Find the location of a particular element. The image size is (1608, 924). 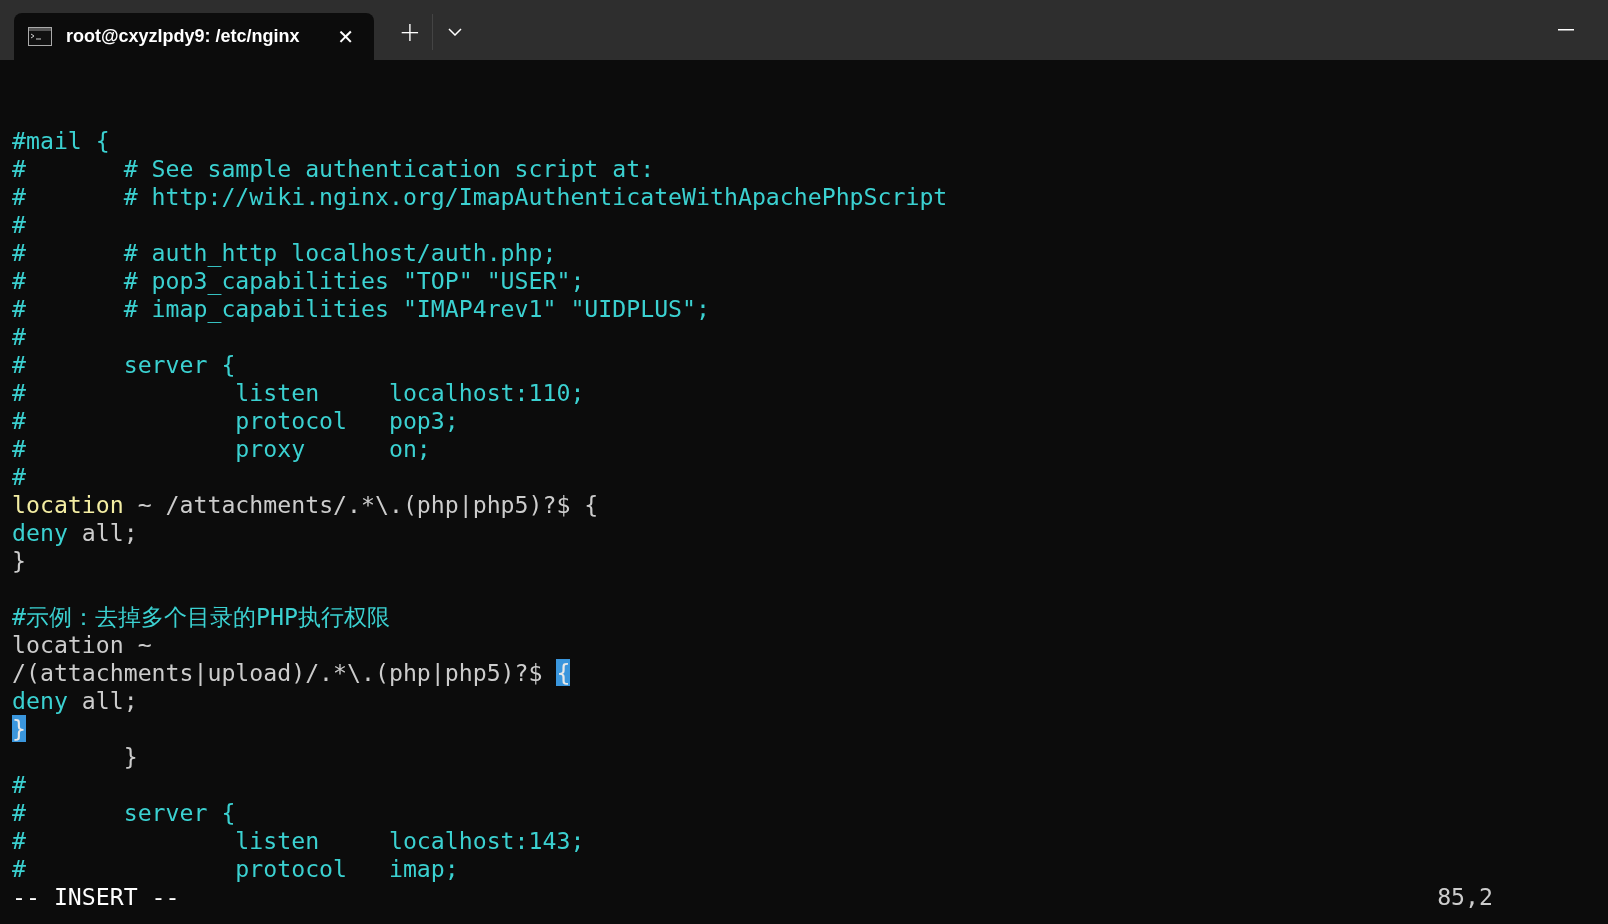

code-line: # protocol pop3; is located at coordinates (235, 421).